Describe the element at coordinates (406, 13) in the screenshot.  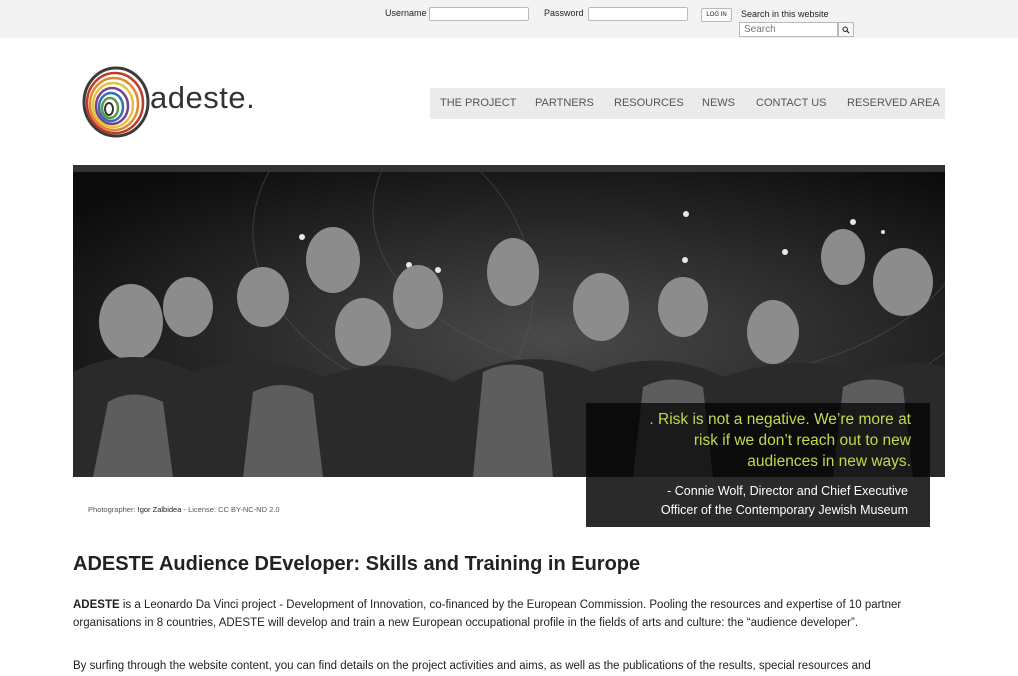
I see `username-label: Username` at that location.